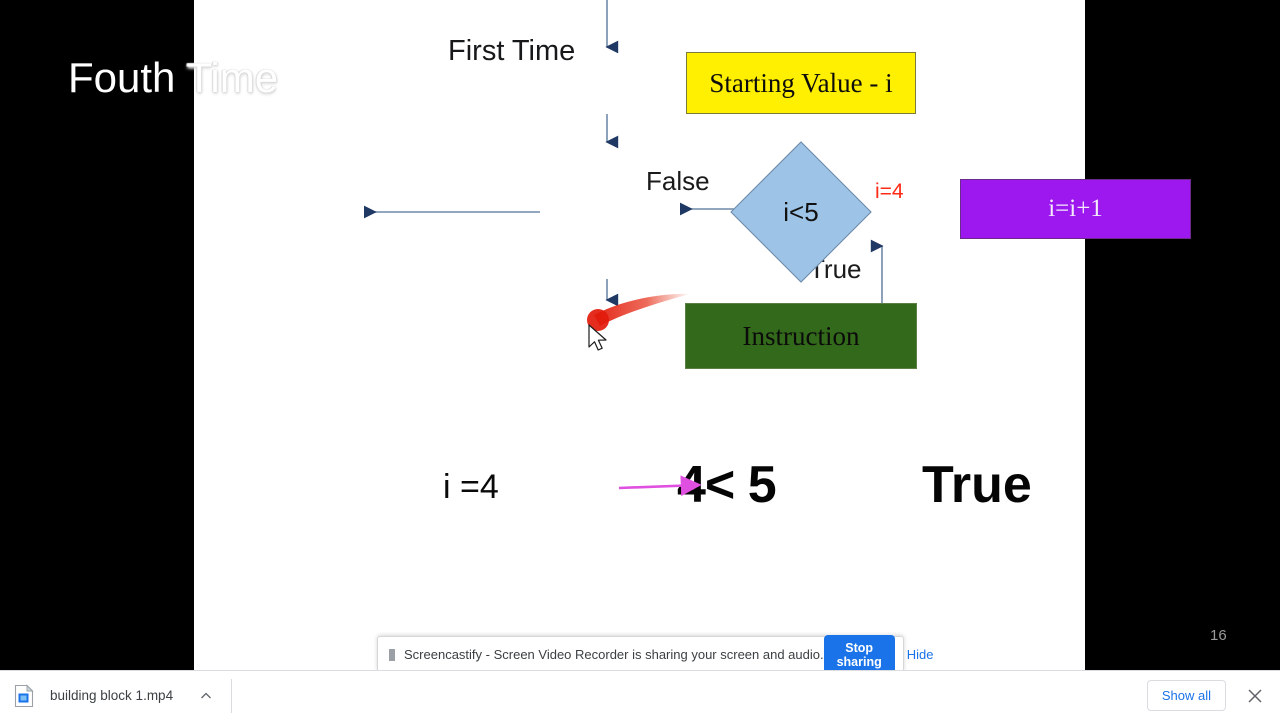 The height and width of the screenshot is (720, 1280). Describe the element at coordinates (232, 695) in the screenshot. I see `shelf-divider` at that location.